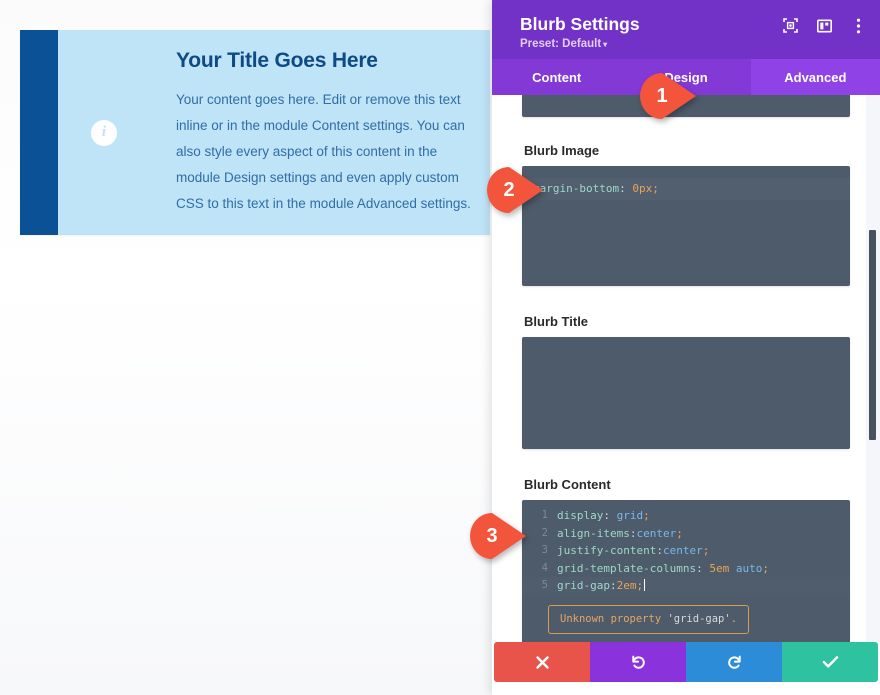 Image resolution: width=880 pixels, height=695 pixels. I want to click on text-cursor, so click(645, 585).